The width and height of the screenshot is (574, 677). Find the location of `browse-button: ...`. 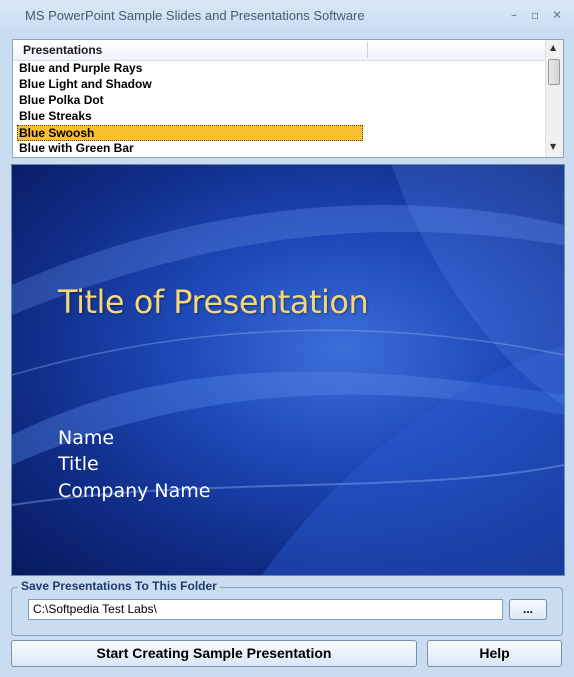

browse-button: ... is located at coordinates (528, 609).